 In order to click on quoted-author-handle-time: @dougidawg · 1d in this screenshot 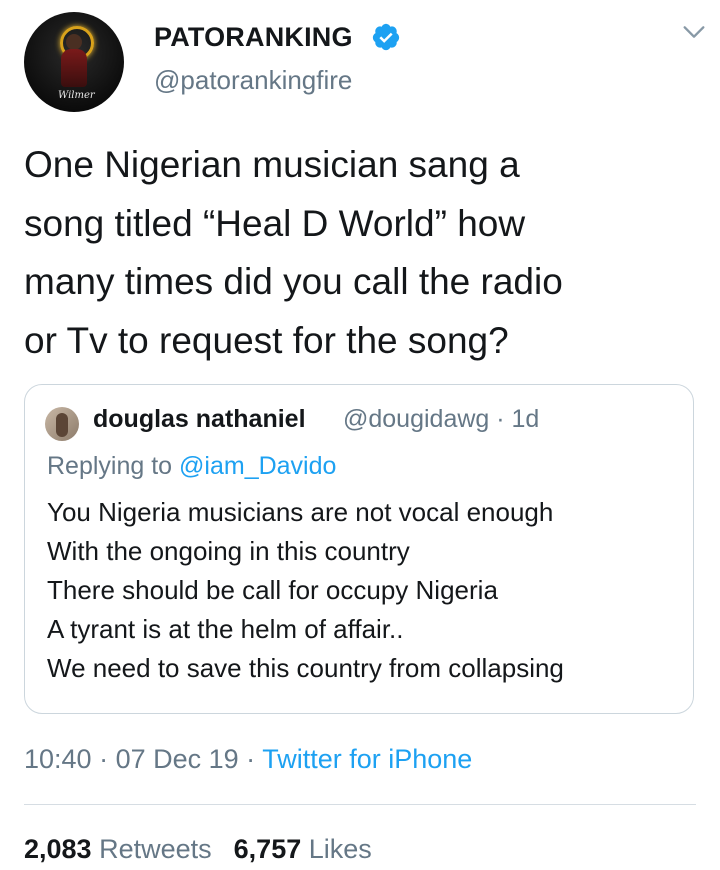, I will do `click(441, 419)`.